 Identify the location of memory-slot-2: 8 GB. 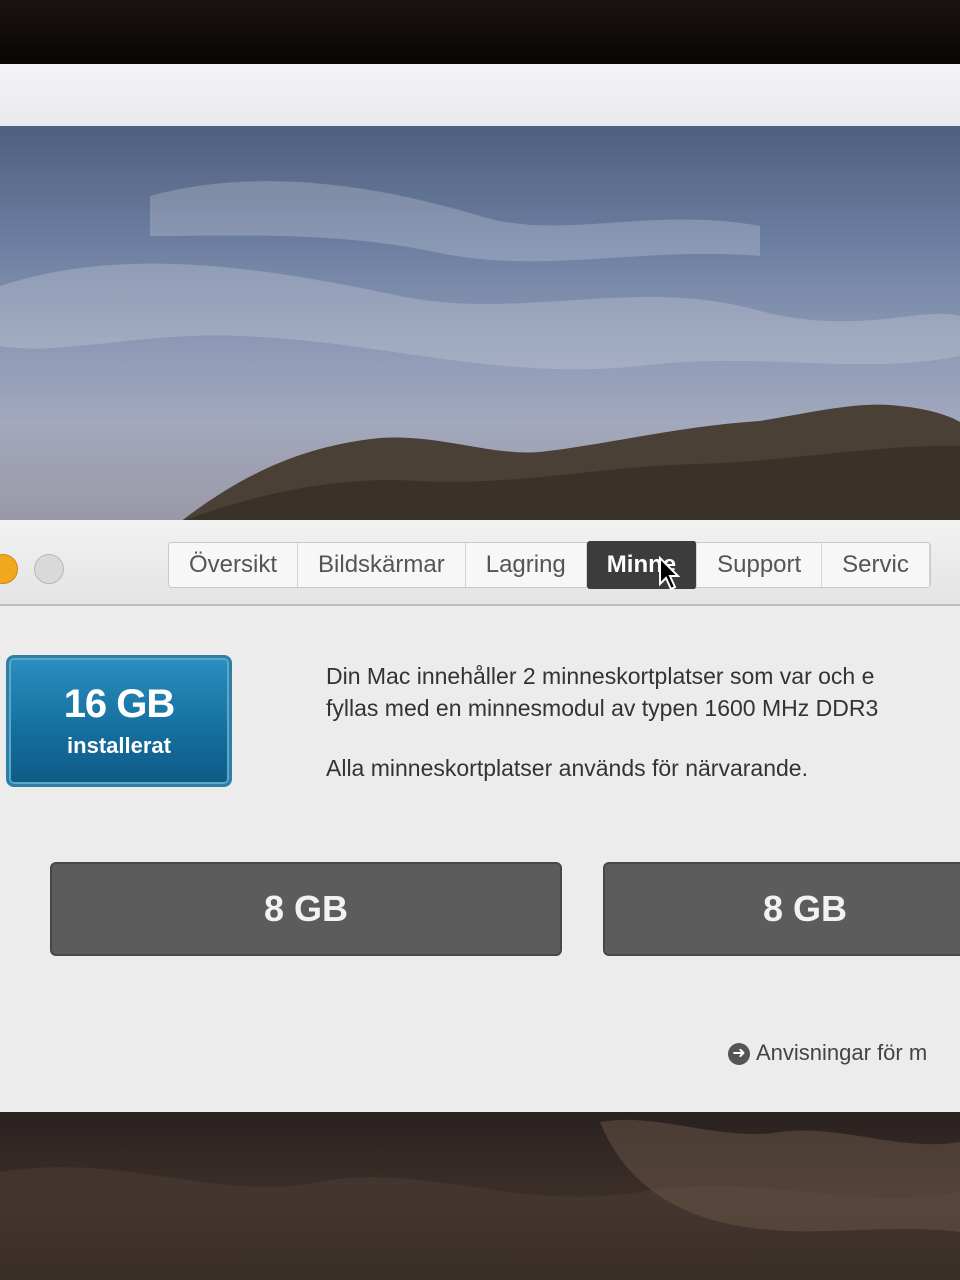
(781, 909).